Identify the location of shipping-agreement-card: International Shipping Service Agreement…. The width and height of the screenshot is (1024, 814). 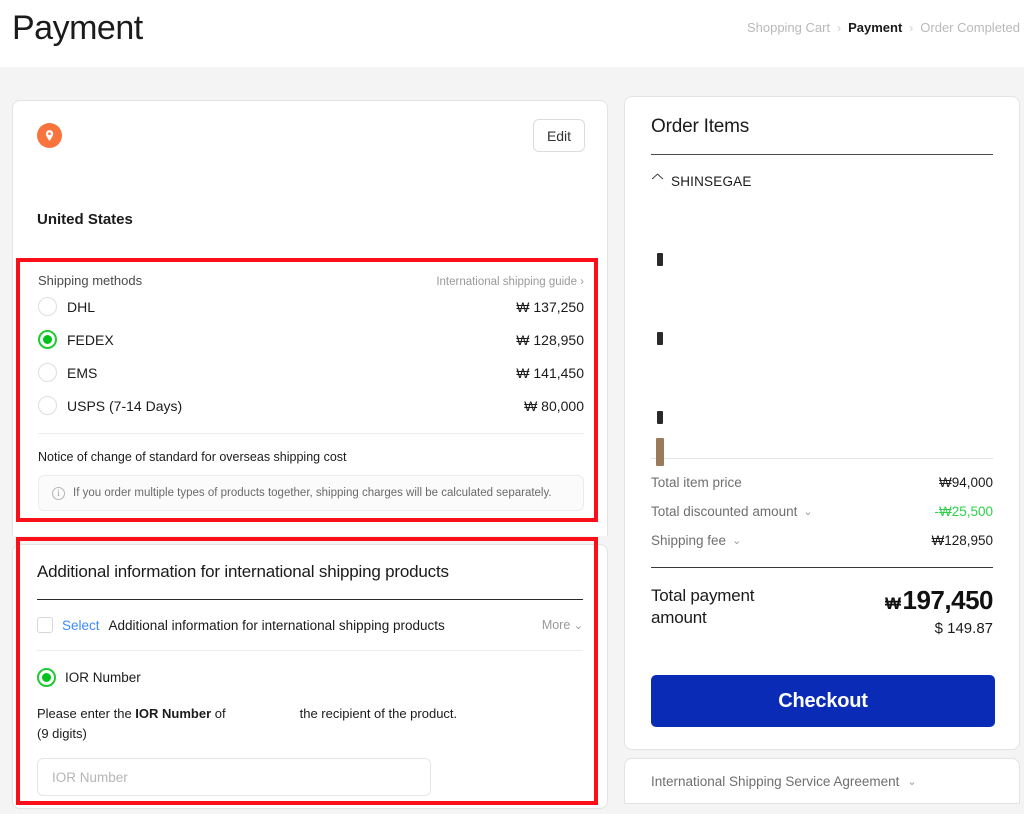
(822, 781).